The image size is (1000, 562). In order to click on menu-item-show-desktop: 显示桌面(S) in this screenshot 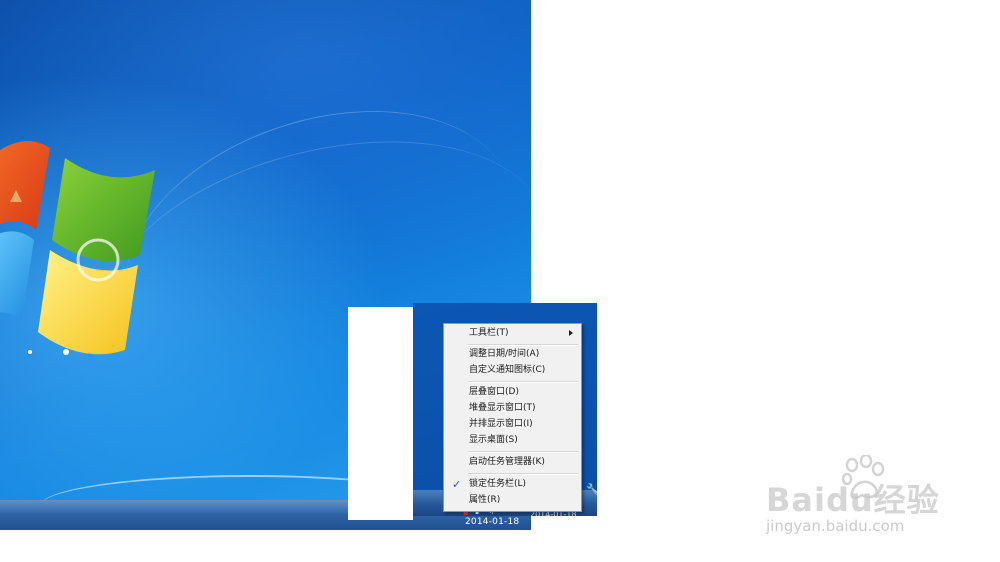, I will do `click(512, 440)`.